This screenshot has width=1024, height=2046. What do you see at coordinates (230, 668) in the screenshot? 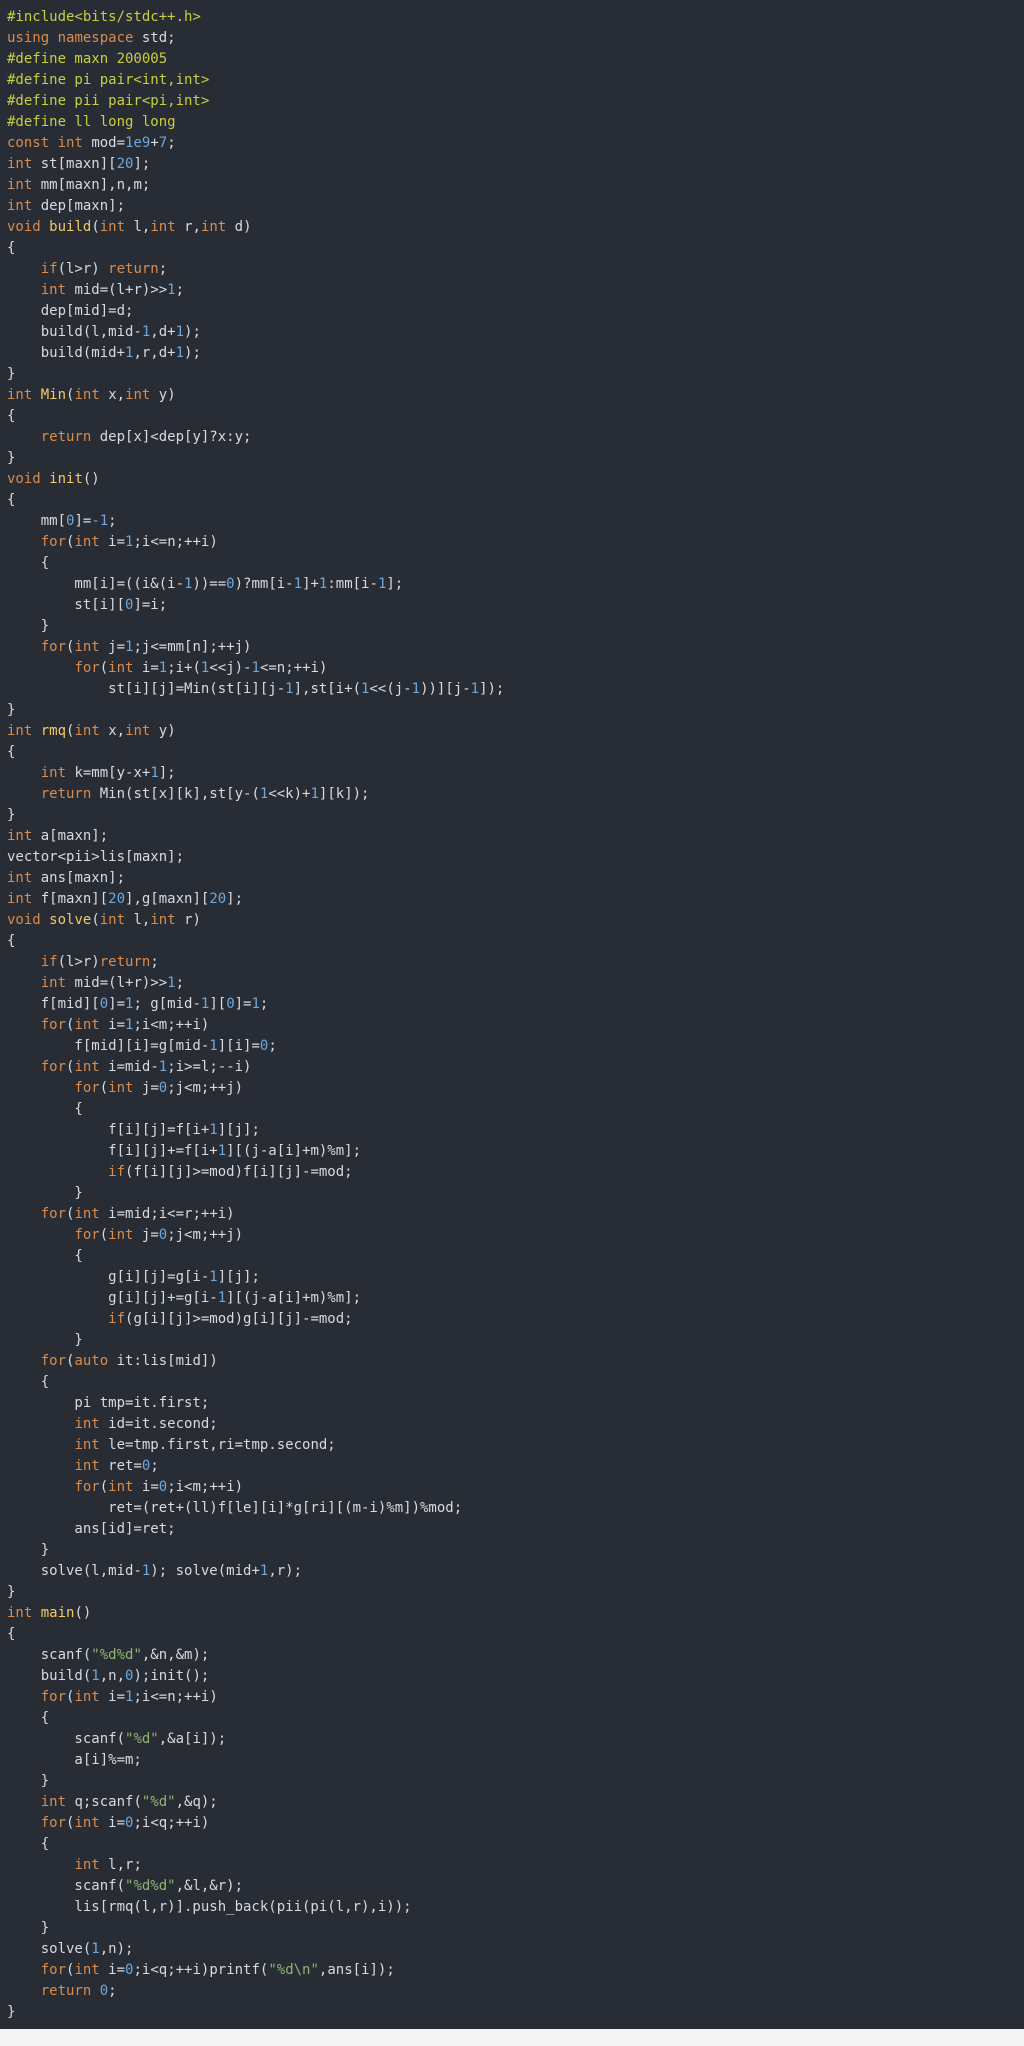
I see `text-token: <<j)-` at bounding box center [230, 668].